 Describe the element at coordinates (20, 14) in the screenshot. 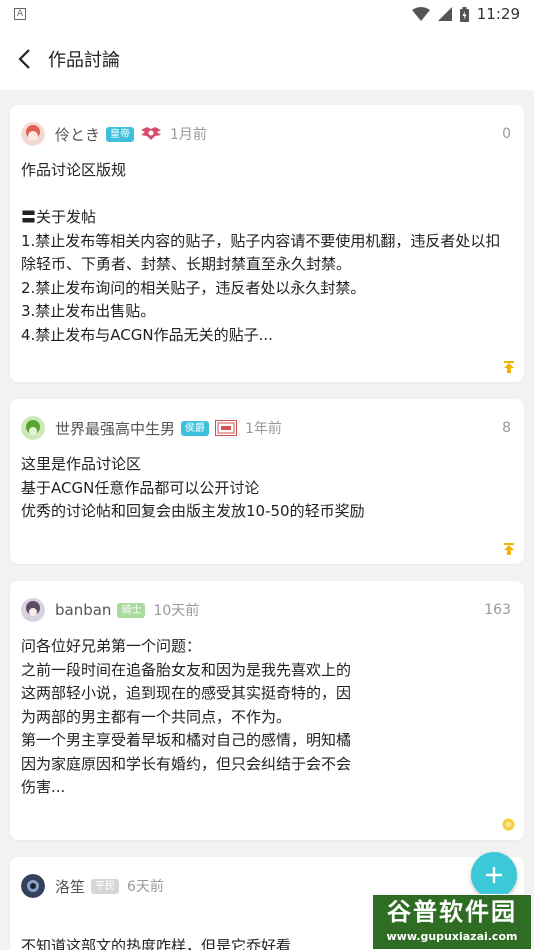

I see `notification-a-icon: A` at that location.